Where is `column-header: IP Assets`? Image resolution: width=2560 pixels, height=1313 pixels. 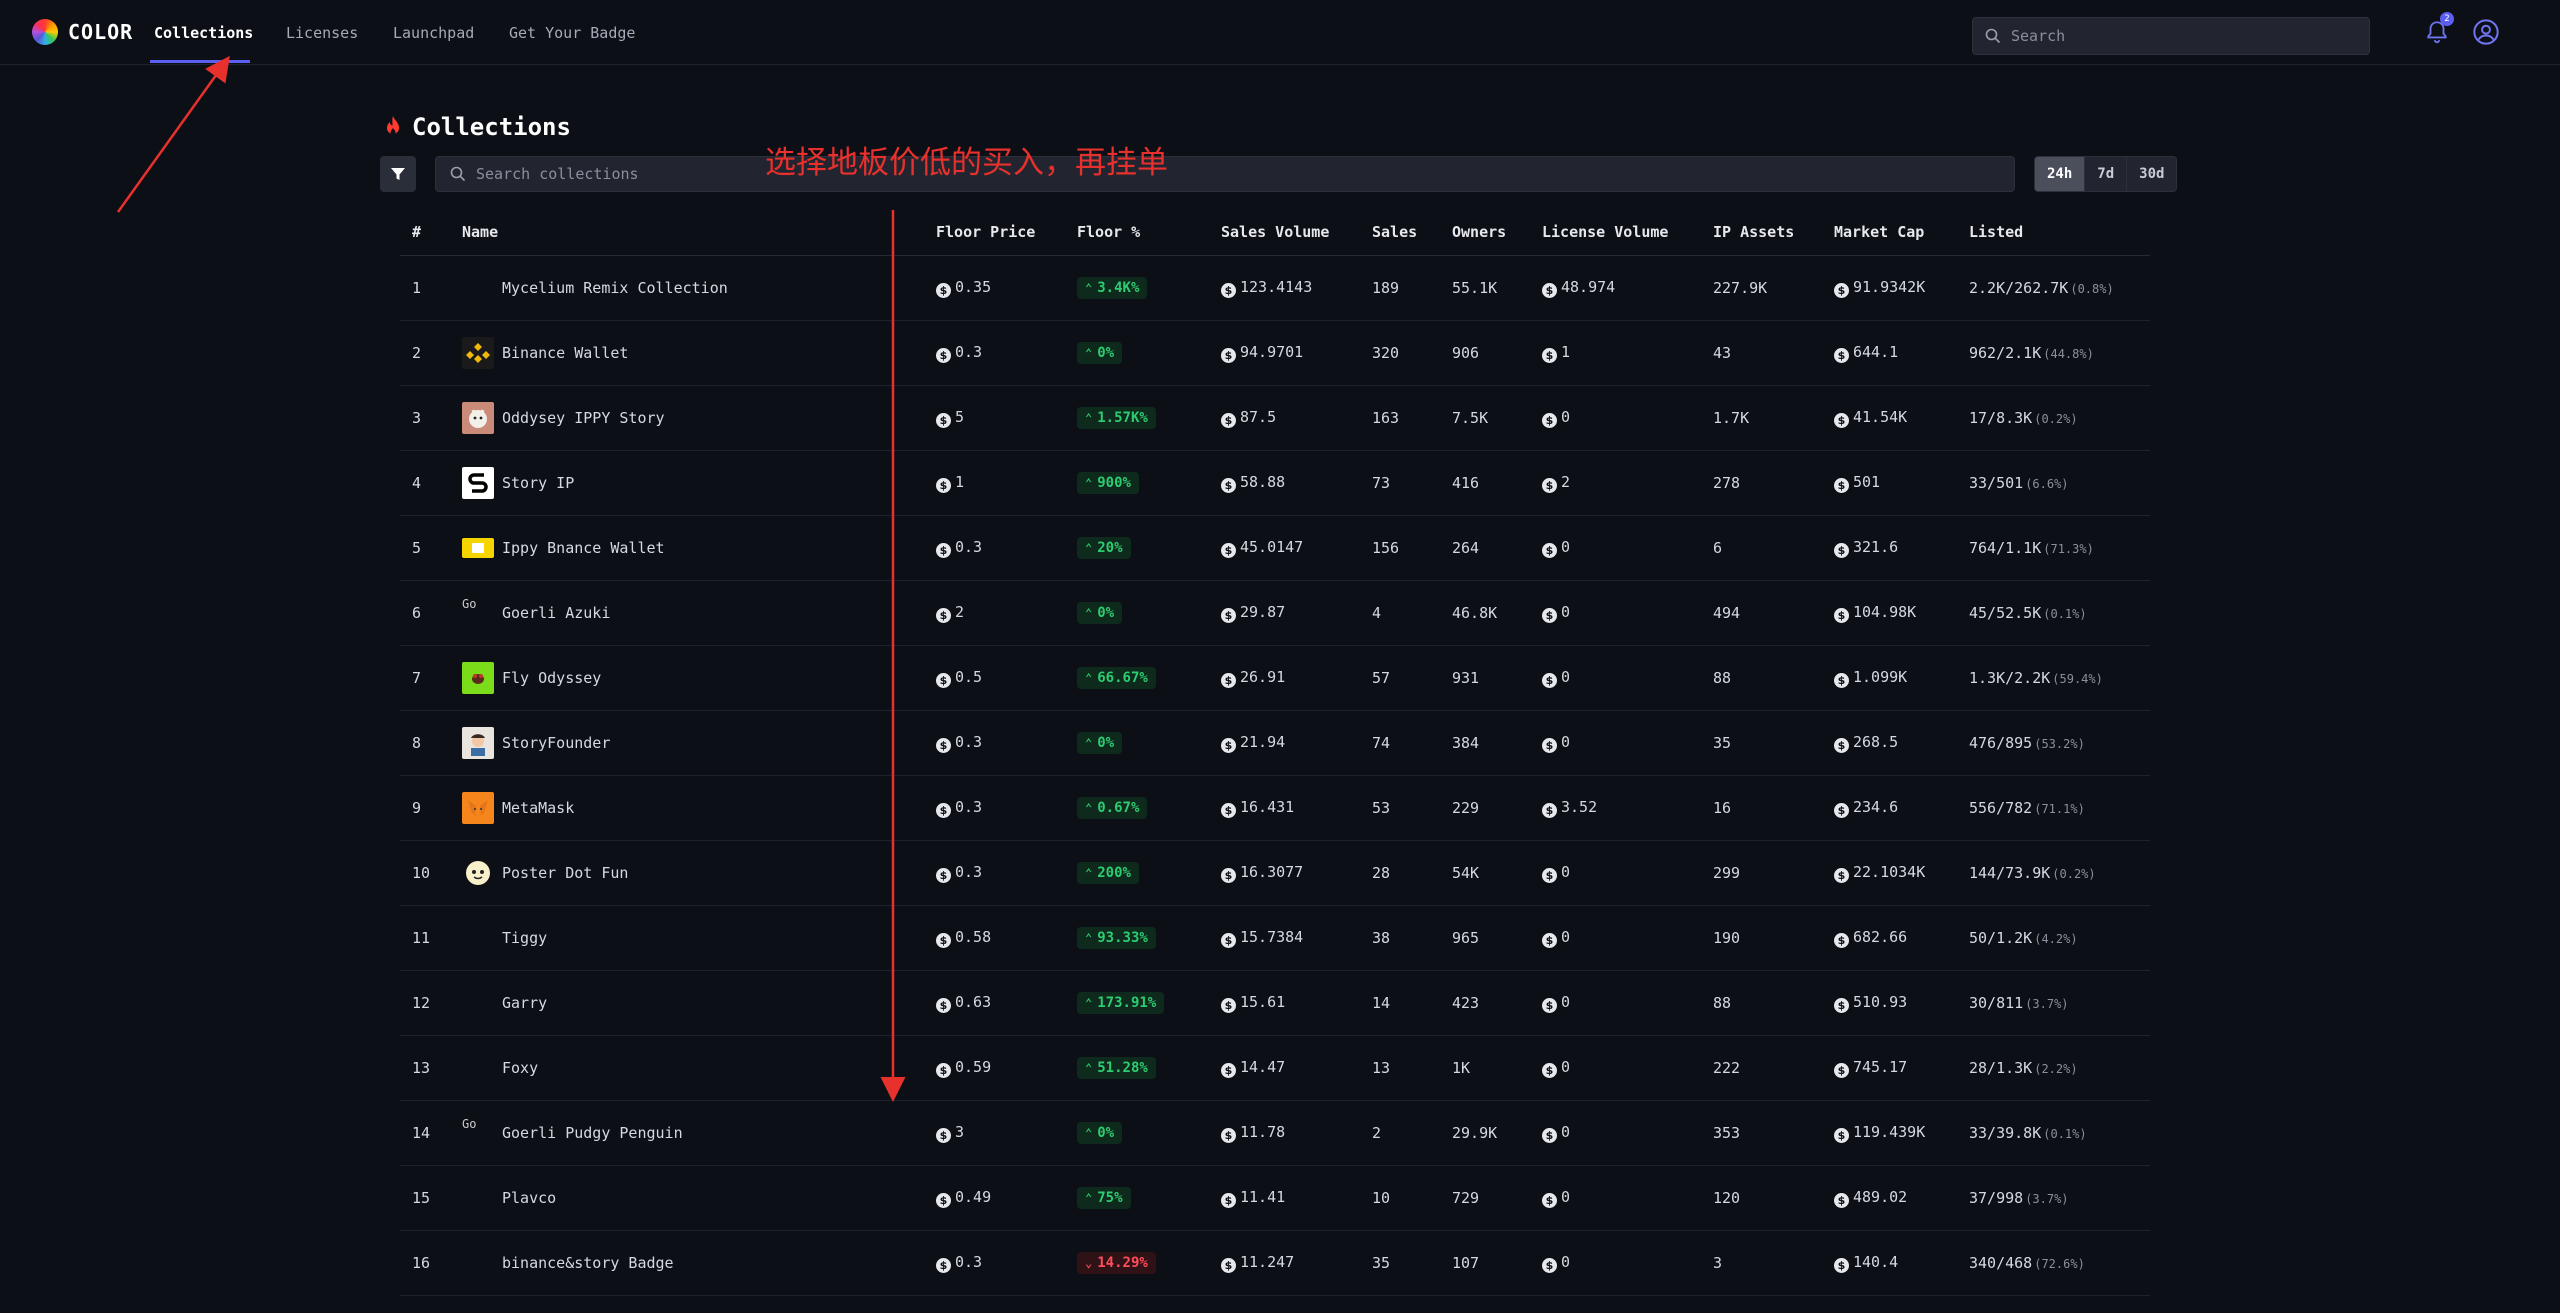
column-header: IP Assets is located at coordinates (1761, 233).